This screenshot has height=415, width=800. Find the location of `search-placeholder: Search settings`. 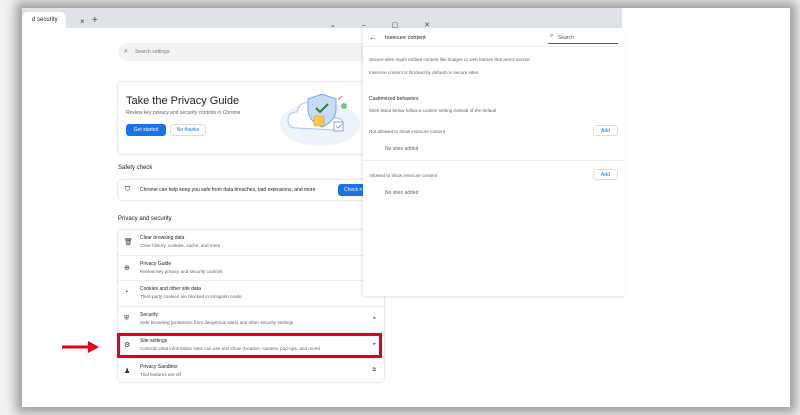

search-placeholder: Search settings is located at coordinates (152, 52).